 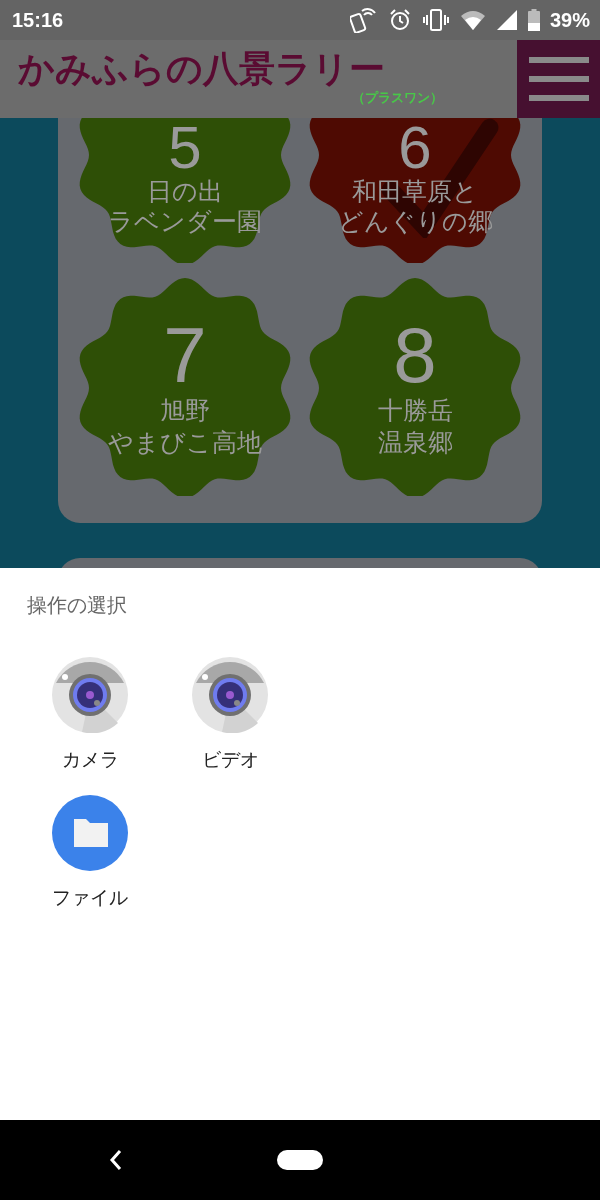 What do you see at coordinates (185, 443) in the screenshot?
I see `spot-name: やまびこ高地` at bounding box center [185, 443].